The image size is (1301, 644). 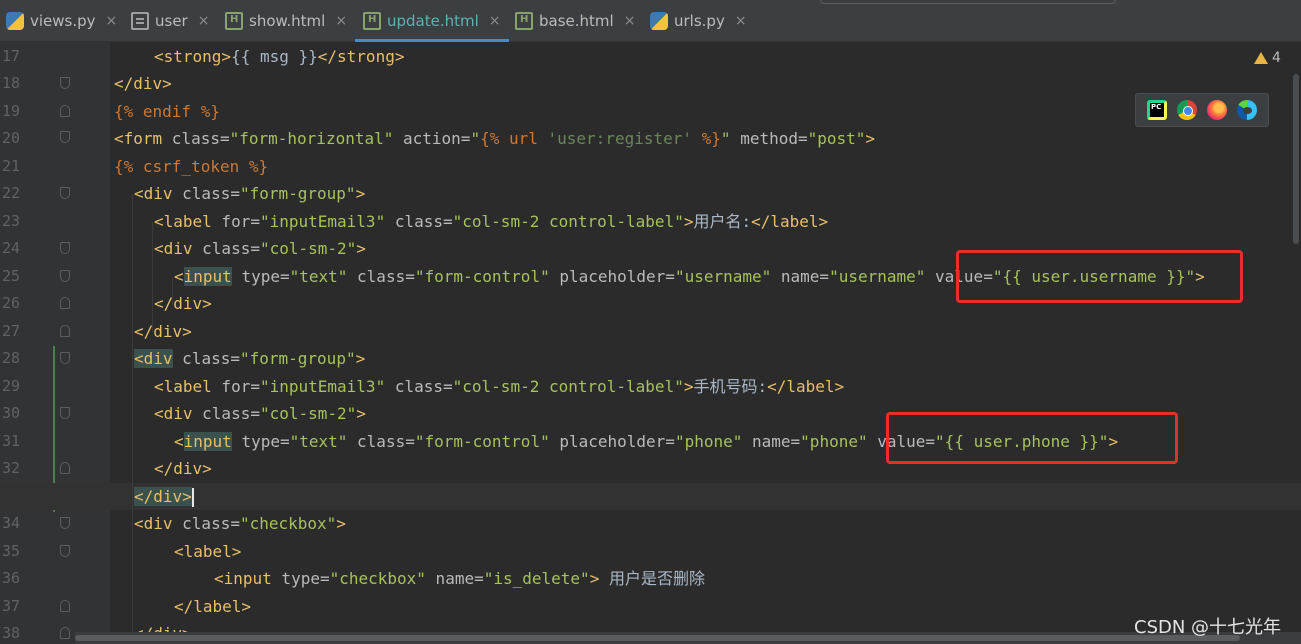 What do you see at coordinates (143, 83) in the screenshot?
I see `code-line-18: </div>` at bounding box center [143, 83].